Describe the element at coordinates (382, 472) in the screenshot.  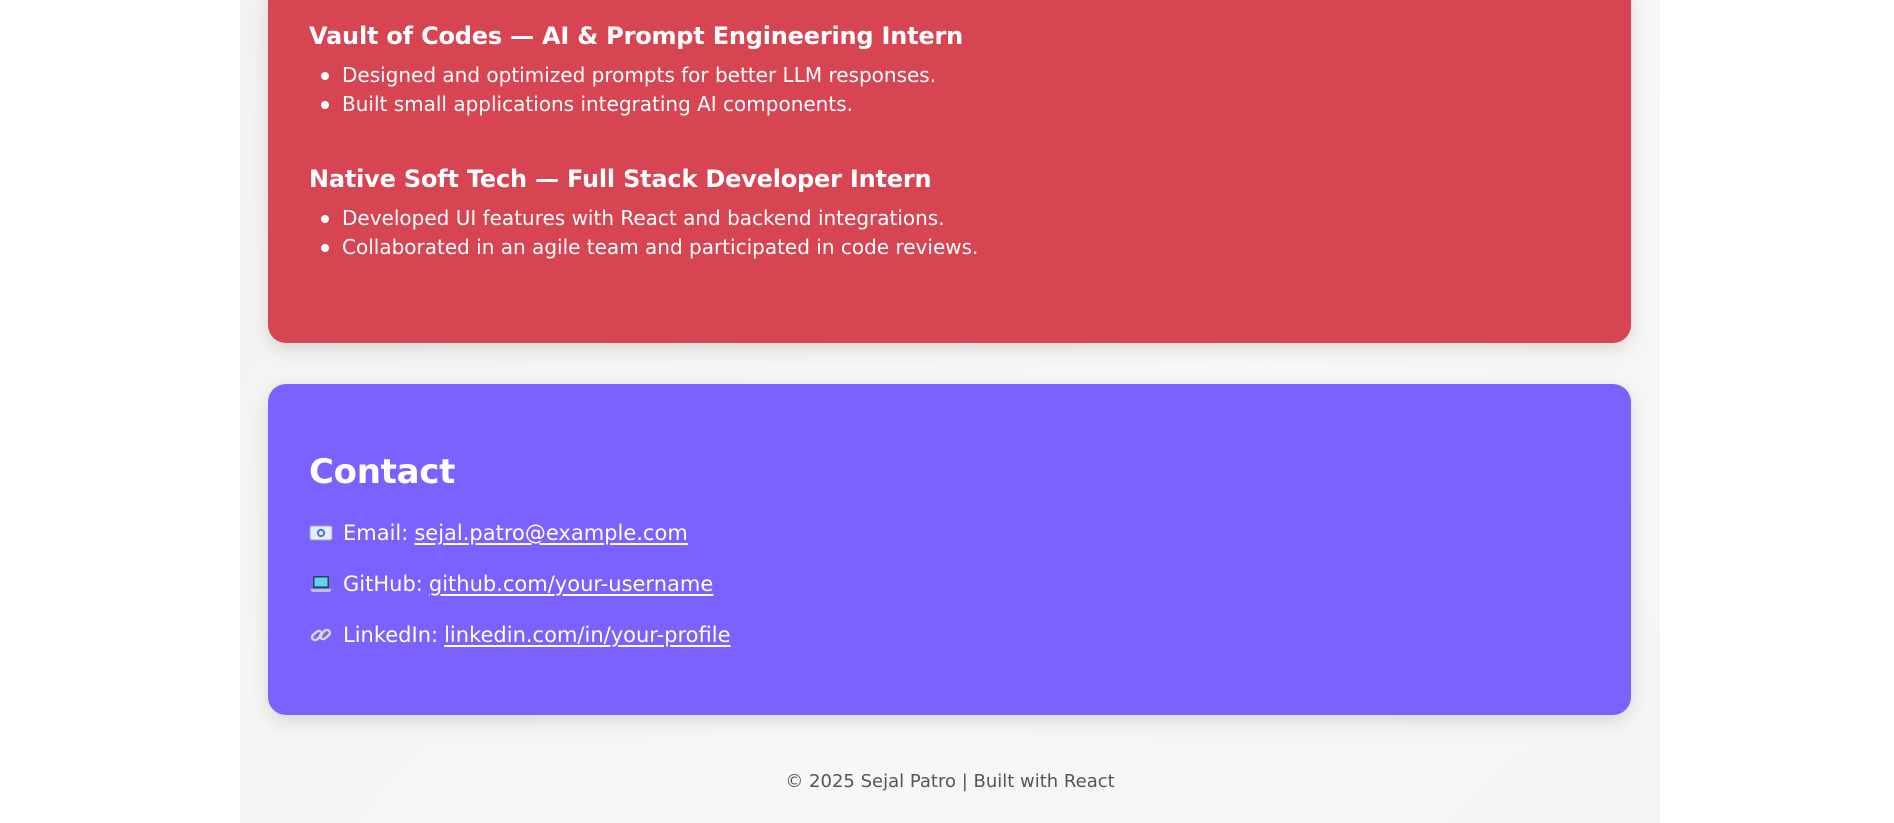
I see `contact-heading: Contact` at that location.